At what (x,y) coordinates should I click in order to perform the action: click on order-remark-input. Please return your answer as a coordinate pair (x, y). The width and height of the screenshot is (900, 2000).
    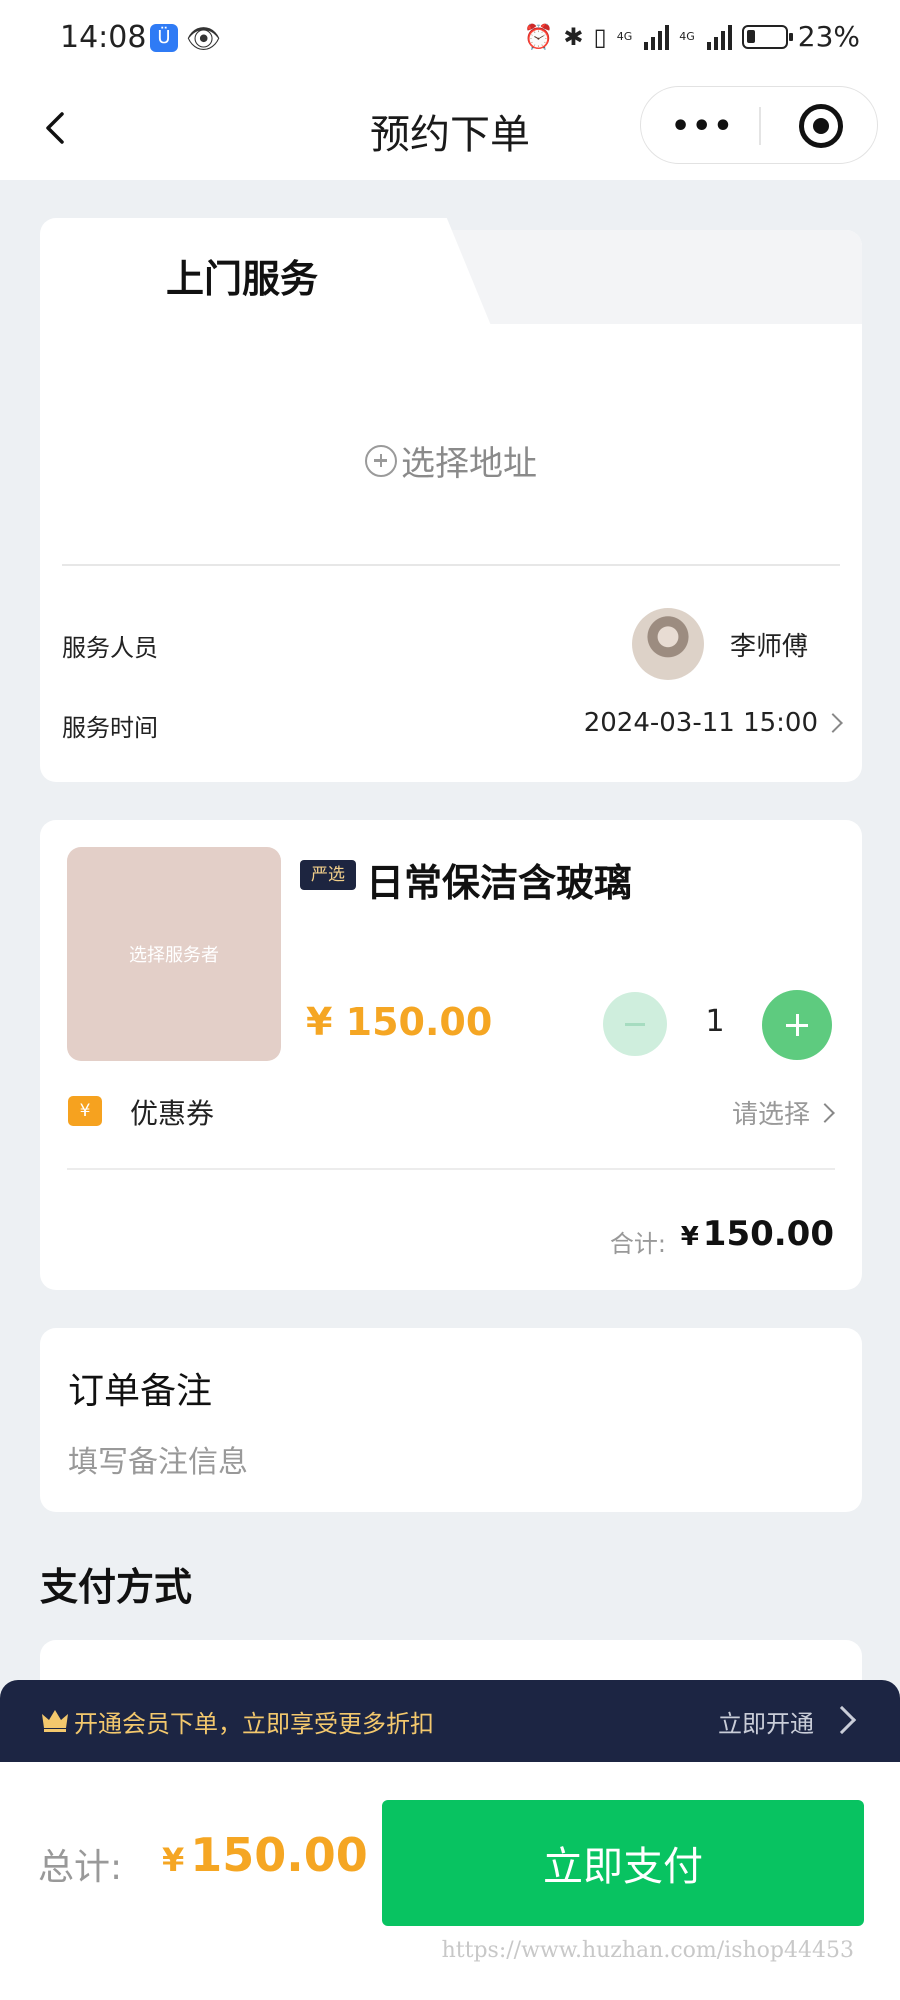
    Looking at the image, I should click on (448, 1462).